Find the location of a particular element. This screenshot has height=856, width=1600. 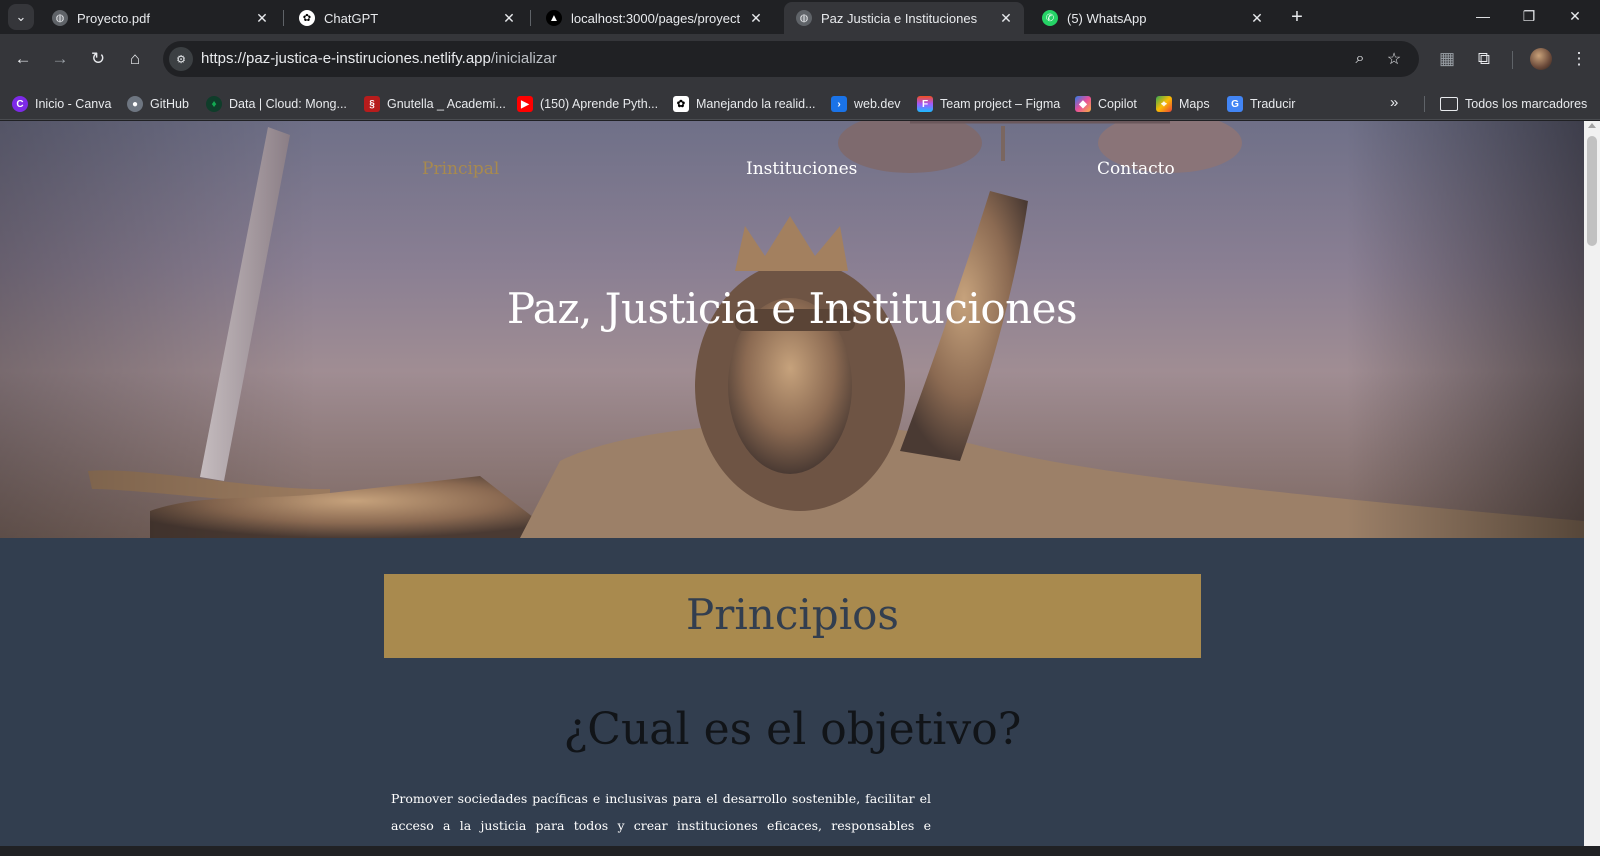

arrow-right-icon: → is located at coordinates (60, 58).